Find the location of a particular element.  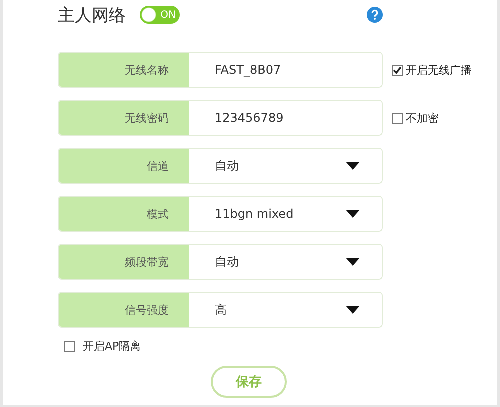

help-icon is located at coordinates (375, 15).